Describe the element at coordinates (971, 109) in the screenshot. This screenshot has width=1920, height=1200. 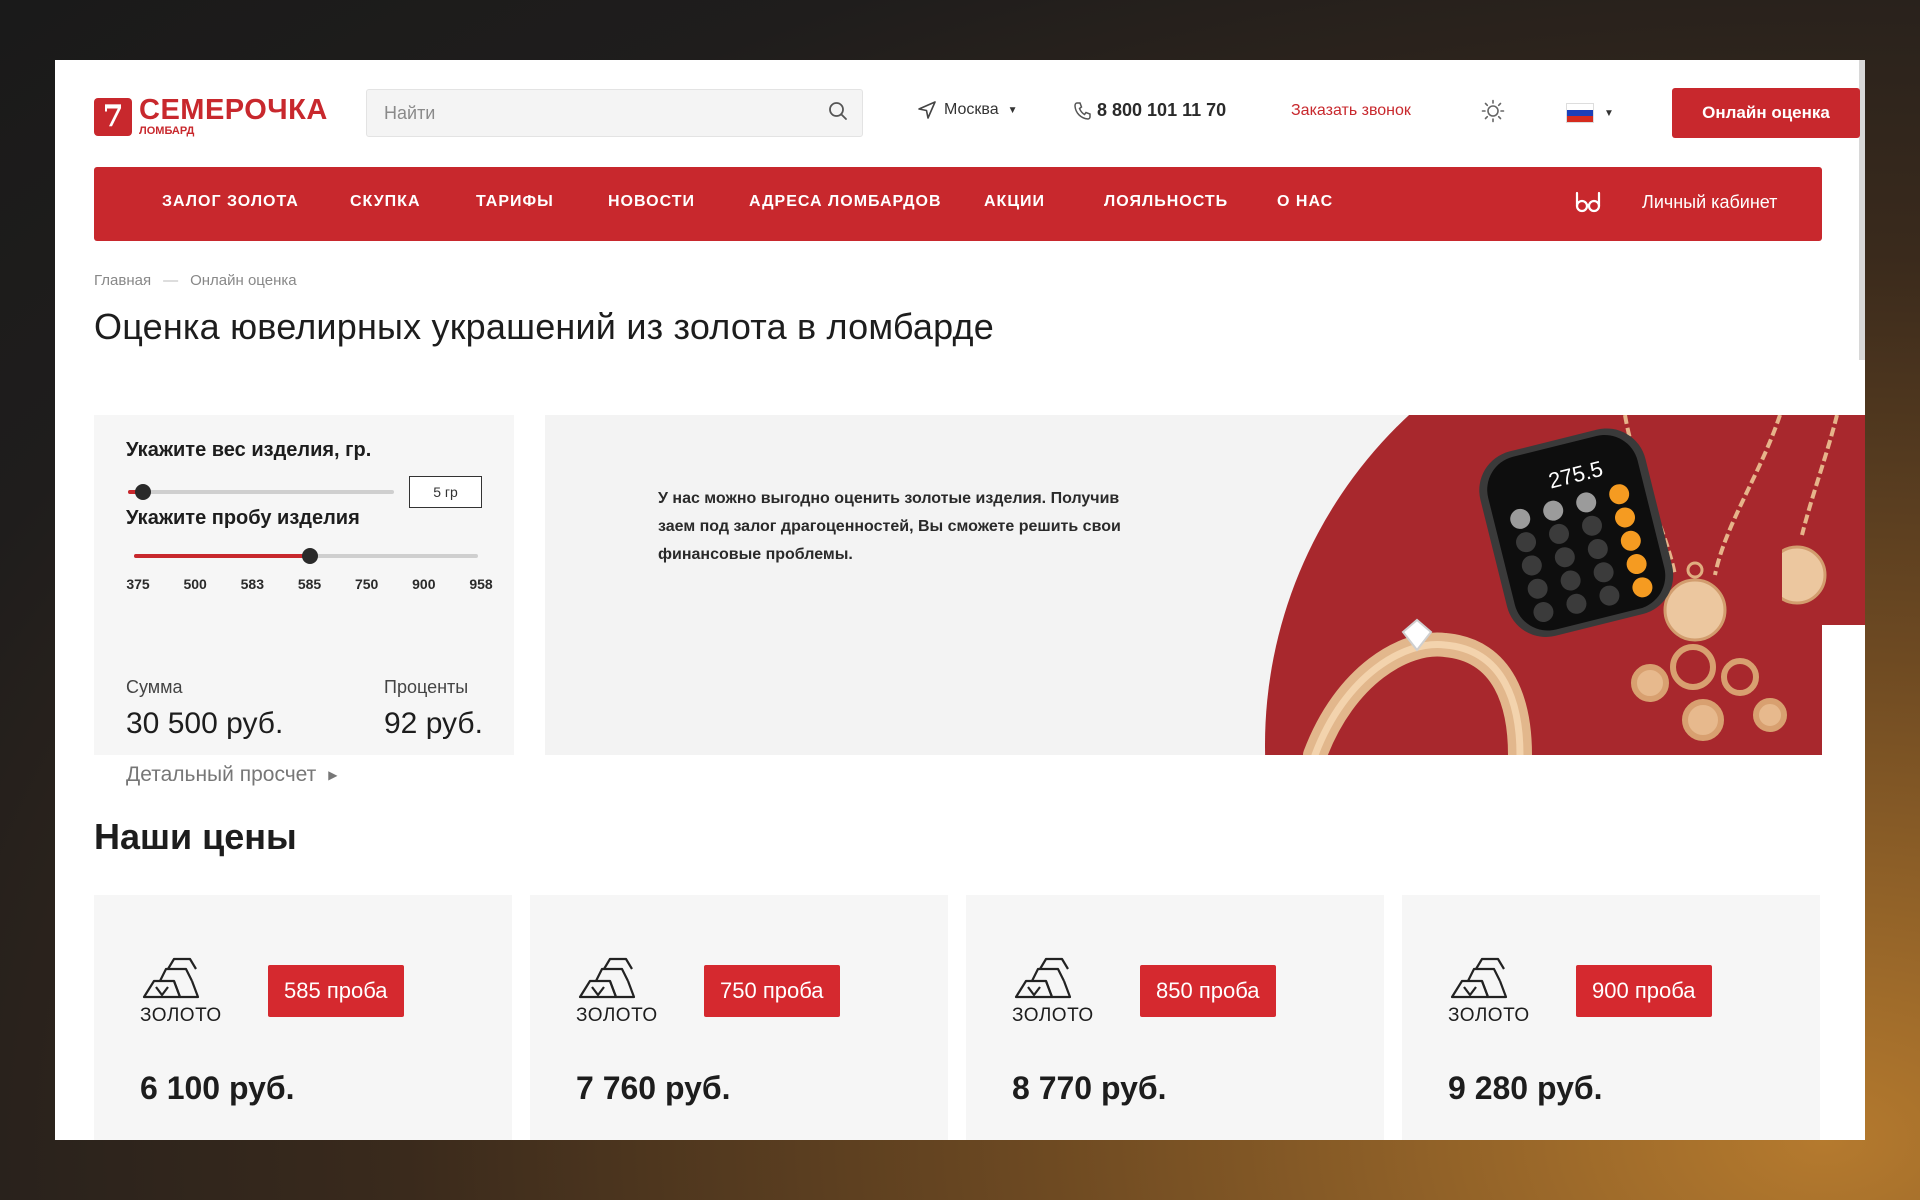
I see `city-name: Москва` at that location.